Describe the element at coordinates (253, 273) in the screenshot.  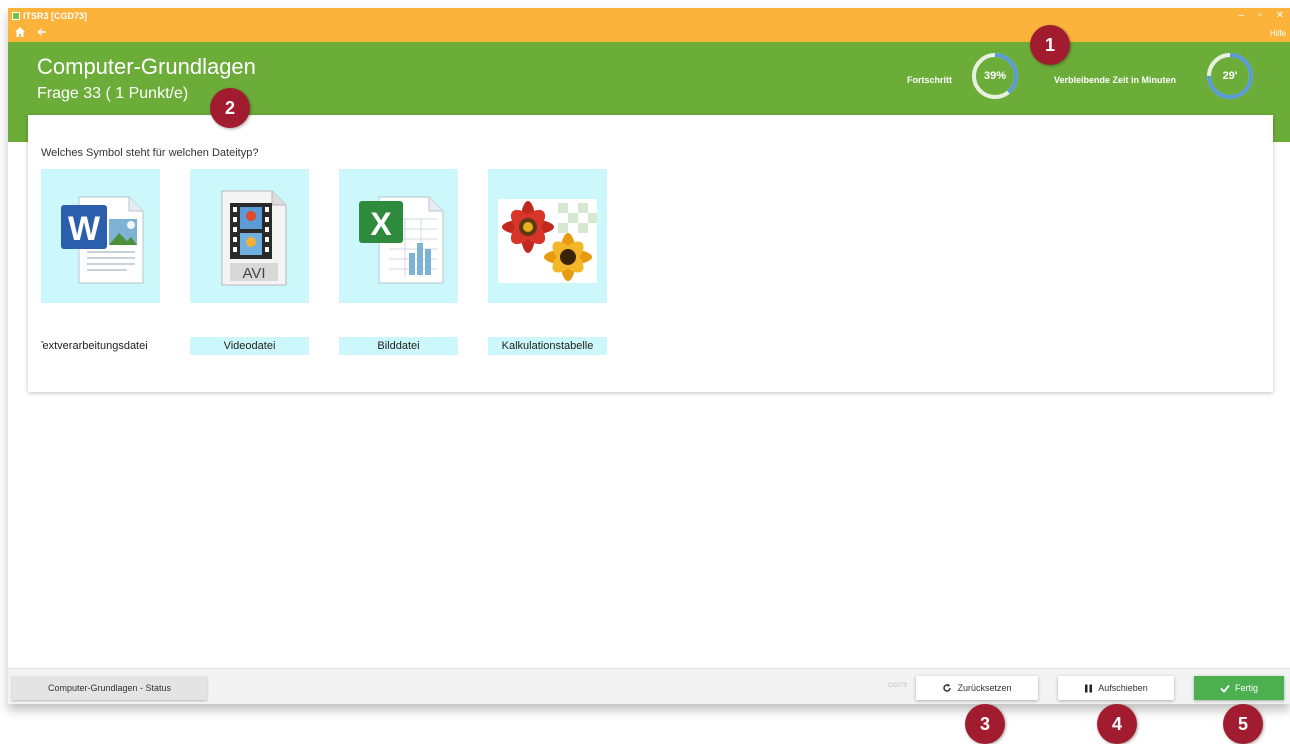
I see `avi-icon-text: AVI` at that location.